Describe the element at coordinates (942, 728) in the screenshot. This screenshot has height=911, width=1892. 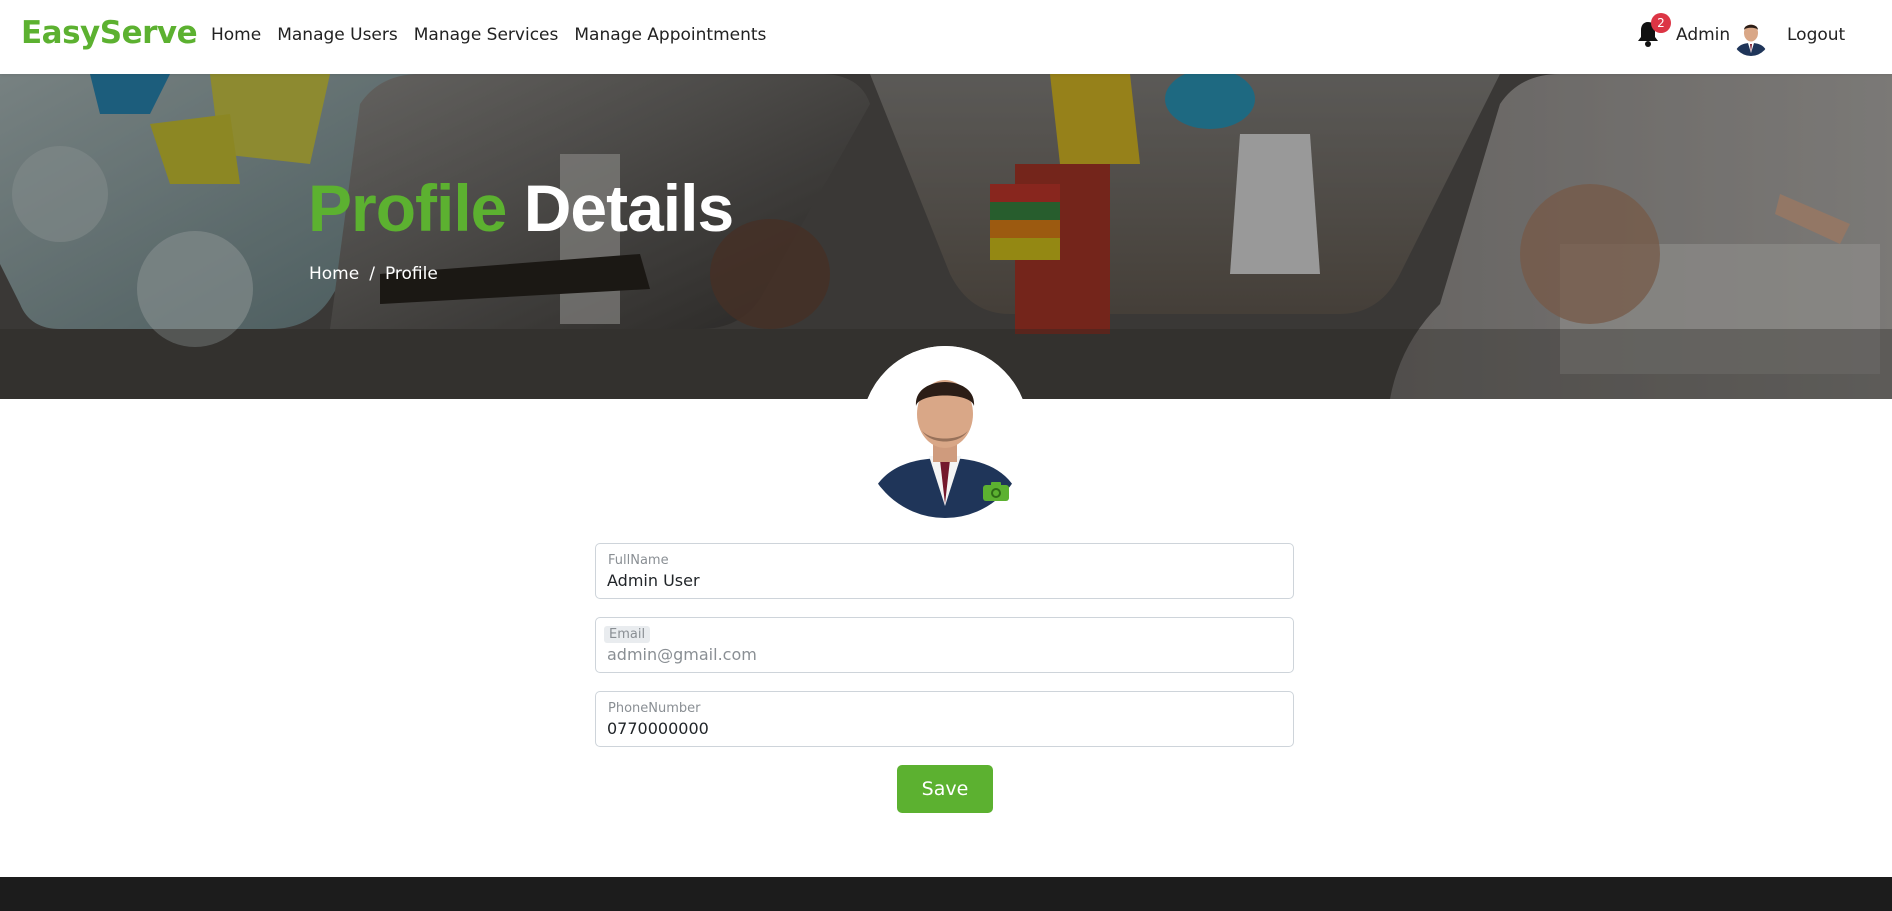
I see `phone-input` at that location.